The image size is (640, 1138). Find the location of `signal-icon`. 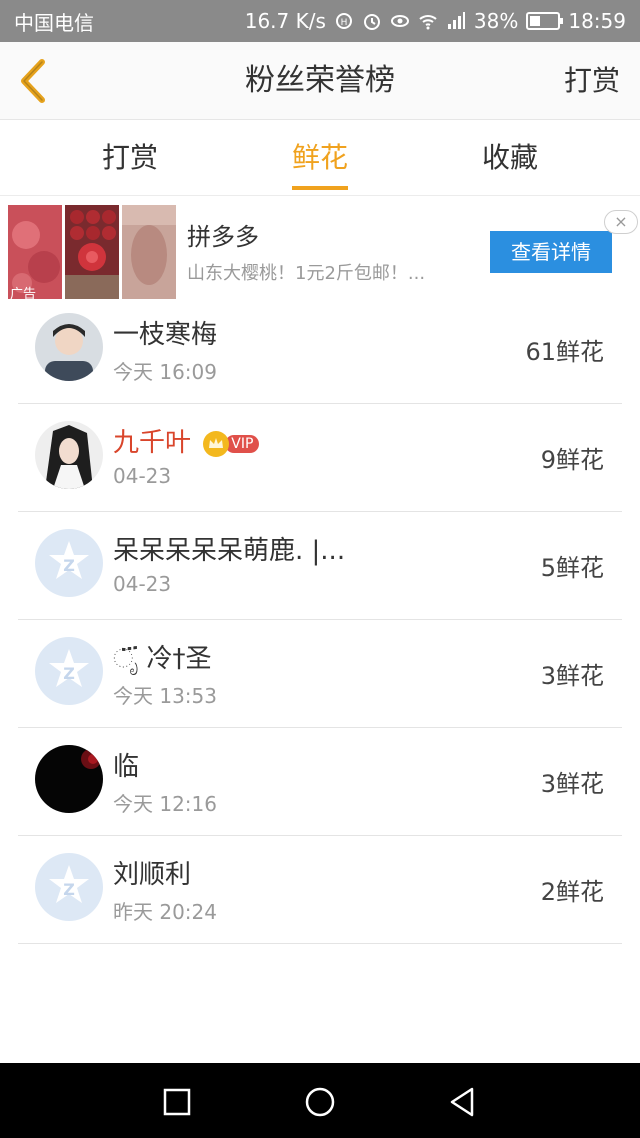

signal-icon is located at coordinates (456, 20).